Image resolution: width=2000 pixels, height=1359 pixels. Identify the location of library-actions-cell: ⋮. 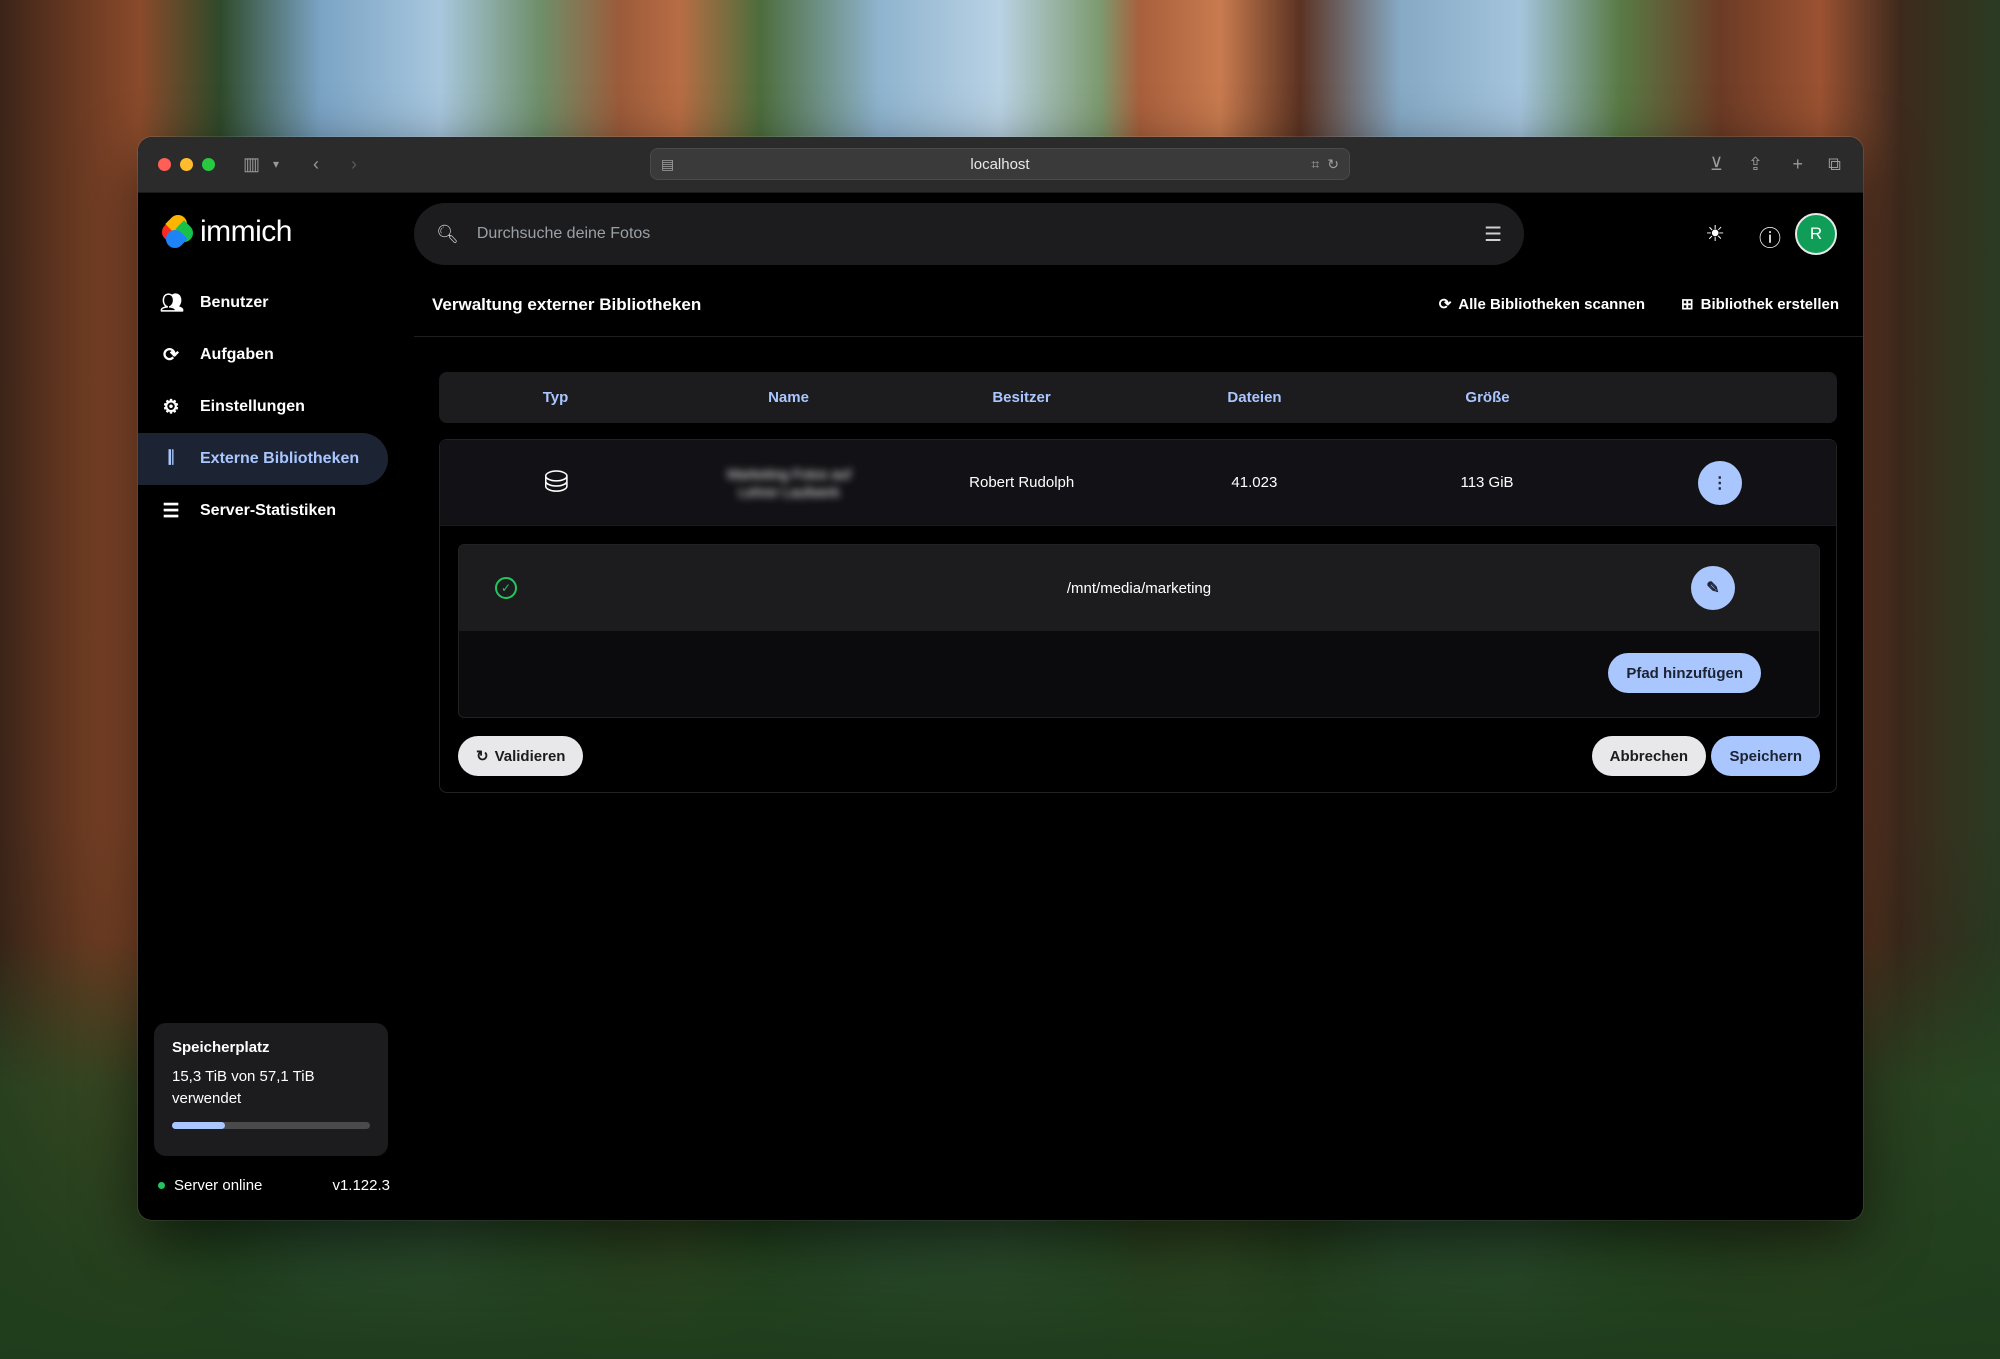
(1719, 482).